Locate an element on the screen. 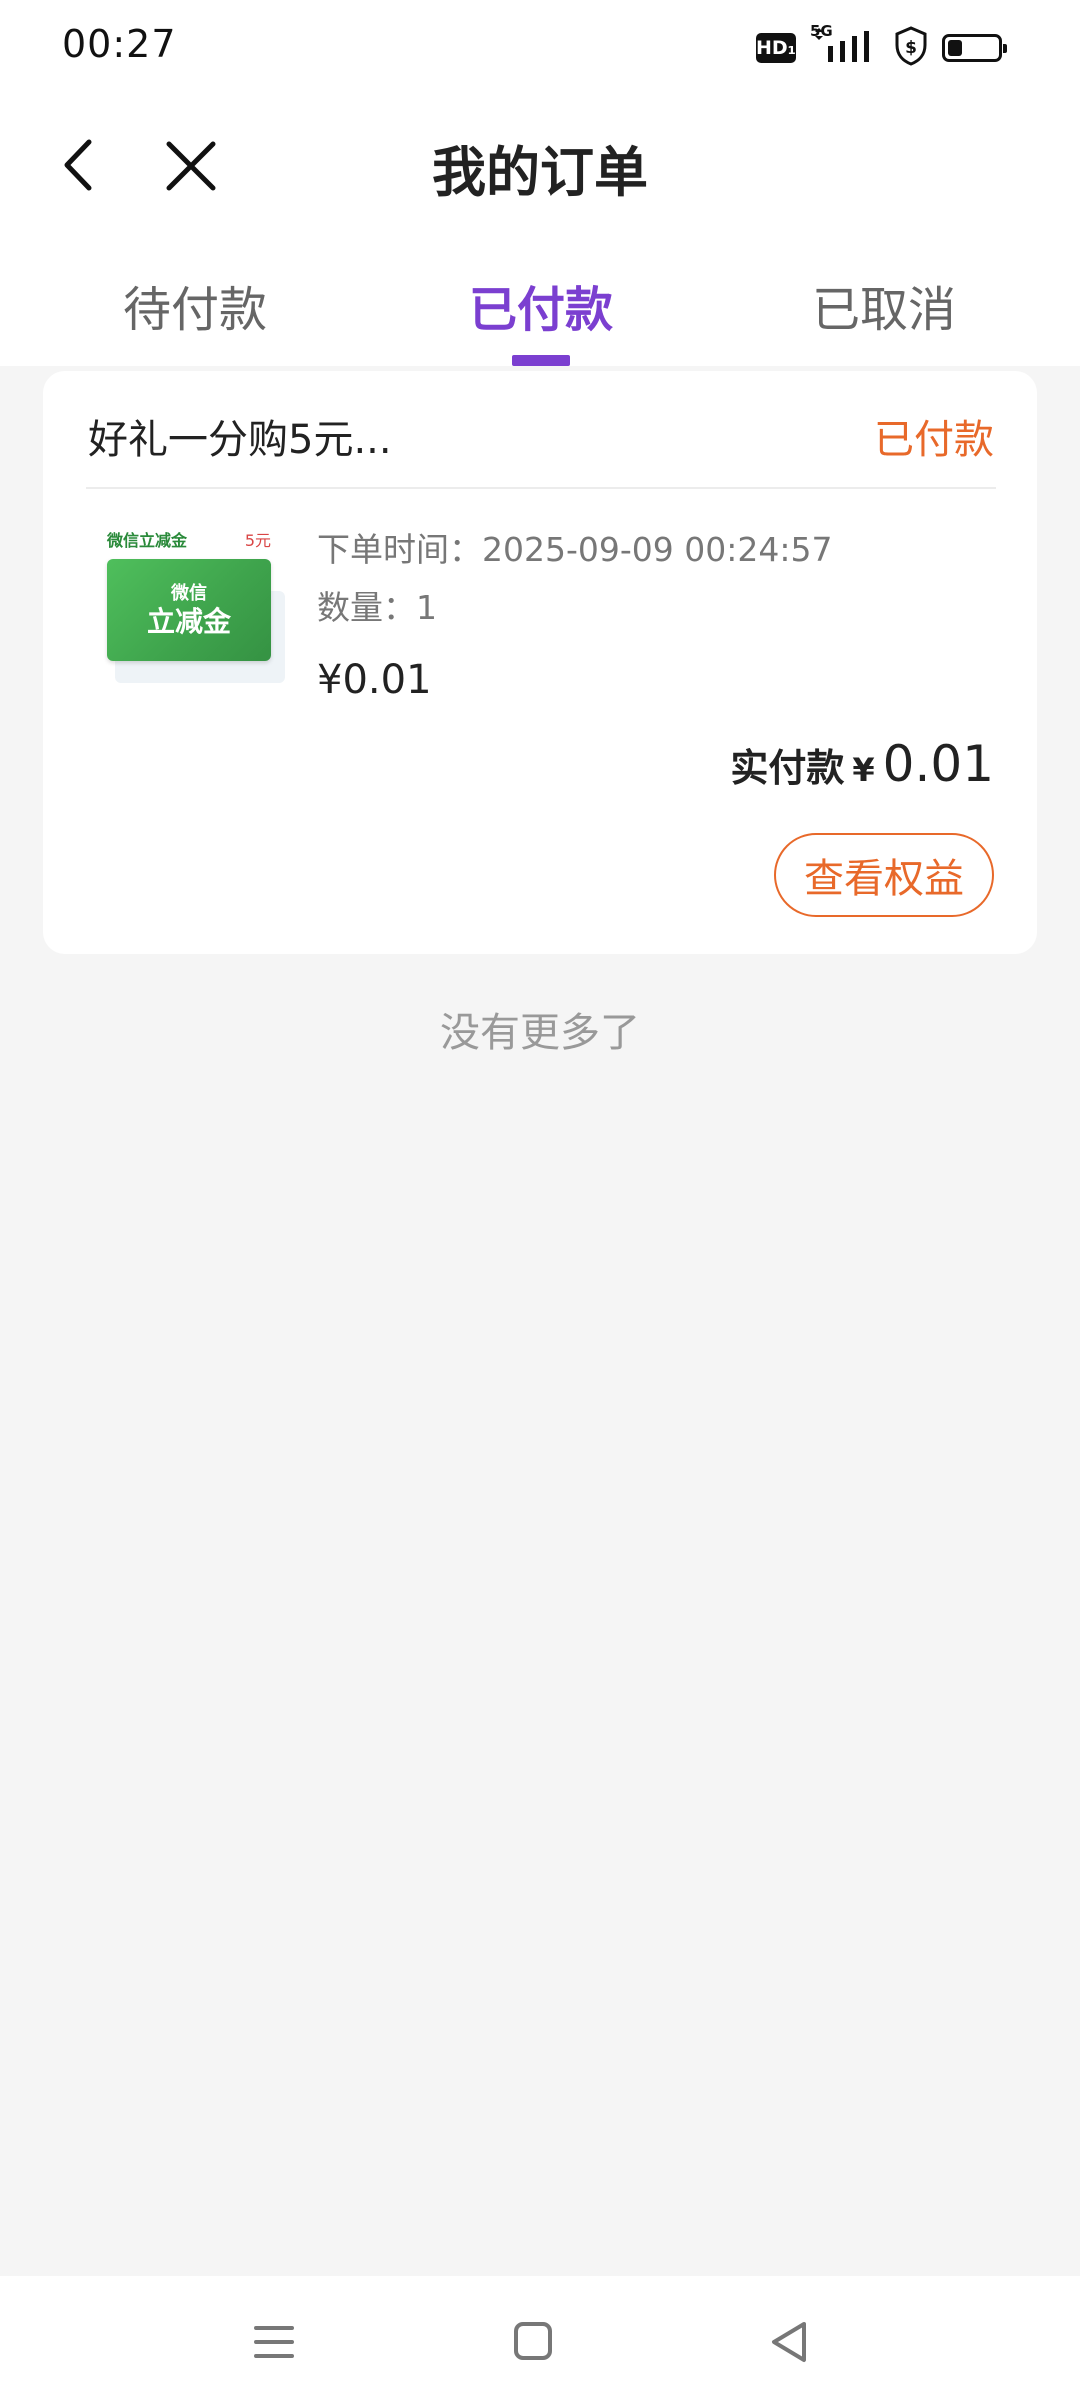 The image size is (1080, 2408). thumbnail-price: 5元 is located at coordinates (257, 540).